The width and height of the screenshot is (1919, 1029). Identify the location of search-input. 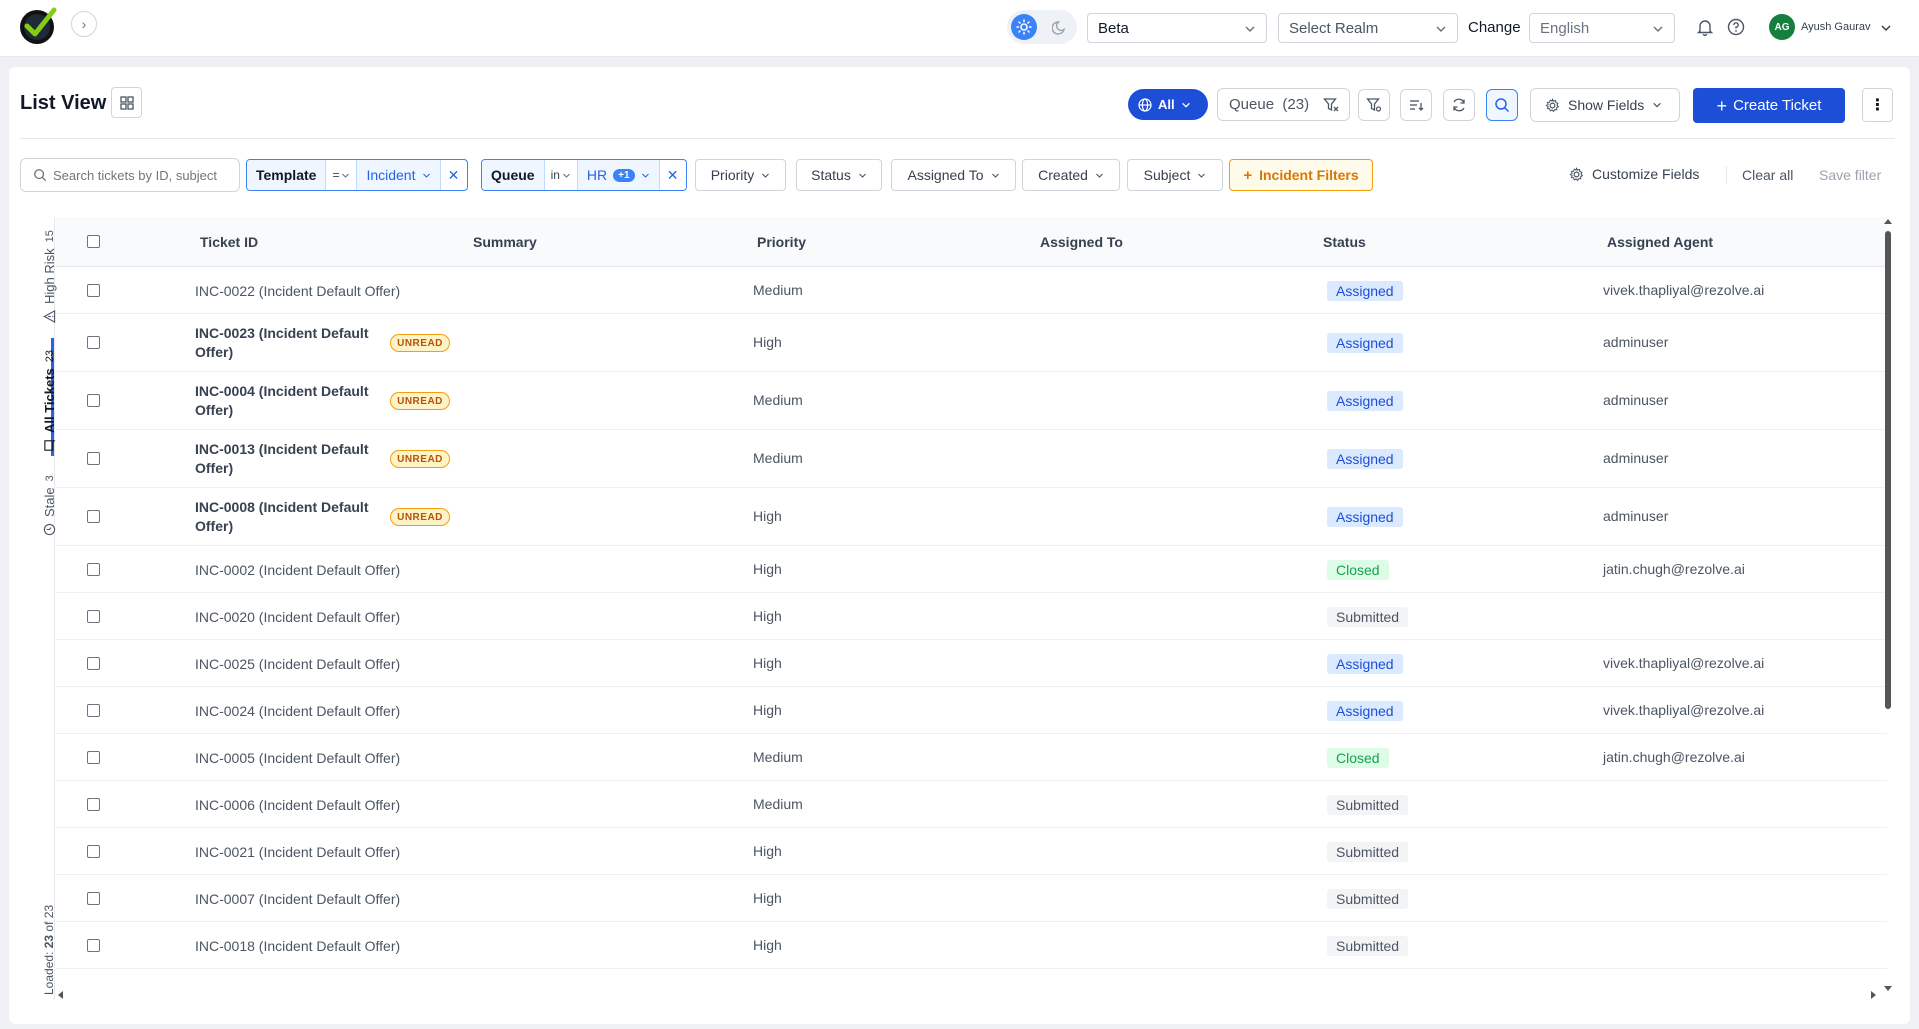
(143, 175).